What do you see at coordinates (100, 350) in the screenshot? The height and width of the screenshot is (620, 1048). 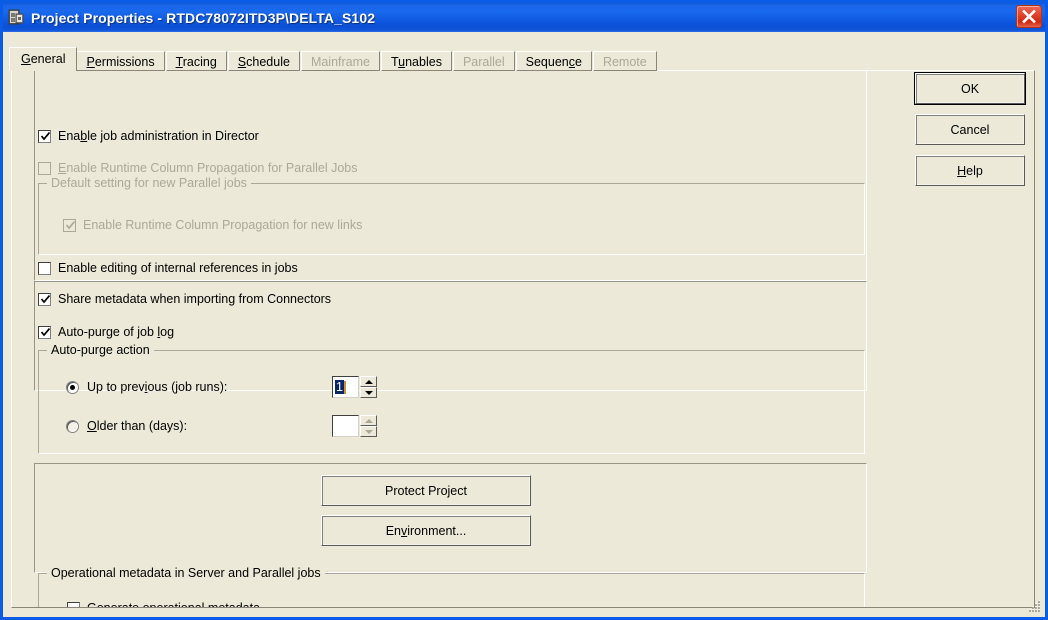 I see `auto-purge-action-group-title: Auto-purge action` at bounding box center [100, 350].